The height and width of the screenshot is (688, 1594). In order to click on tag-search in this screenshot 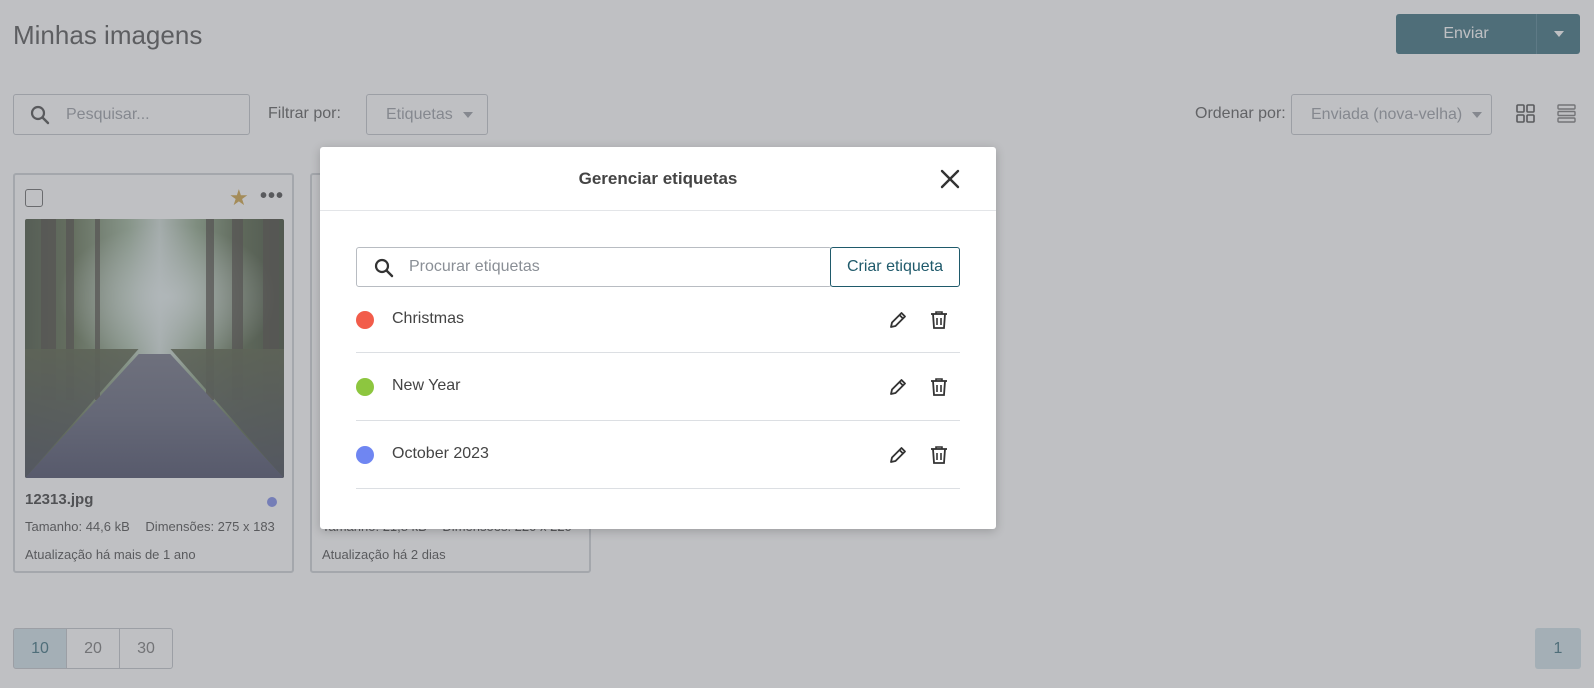, I will do `click(594, 267)`.